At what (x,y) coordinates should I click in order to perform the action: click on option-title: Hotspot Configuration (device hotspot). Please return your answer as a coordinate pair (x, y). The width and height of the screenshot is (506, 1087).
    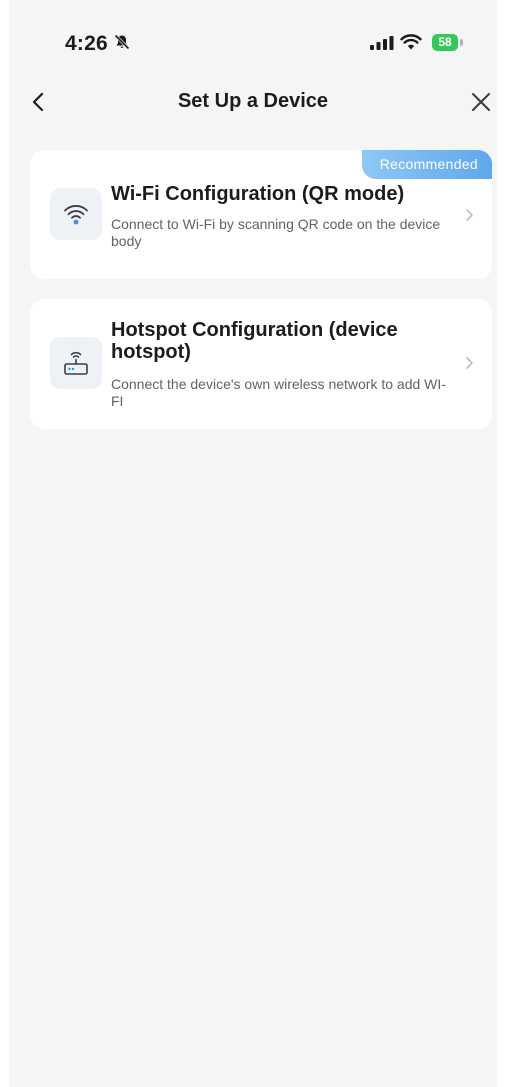
    Looking at the image, I should click on (254, 341).